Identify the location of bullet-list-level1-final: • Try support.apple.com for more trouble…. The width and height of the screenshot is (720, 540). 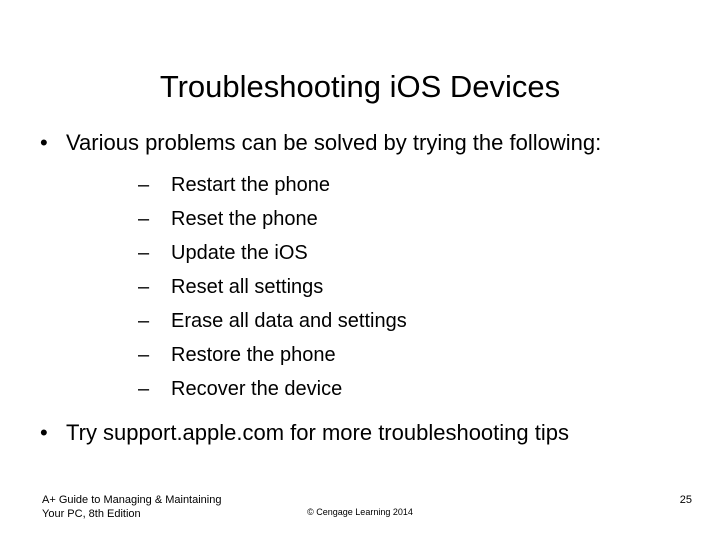
(360, 433).